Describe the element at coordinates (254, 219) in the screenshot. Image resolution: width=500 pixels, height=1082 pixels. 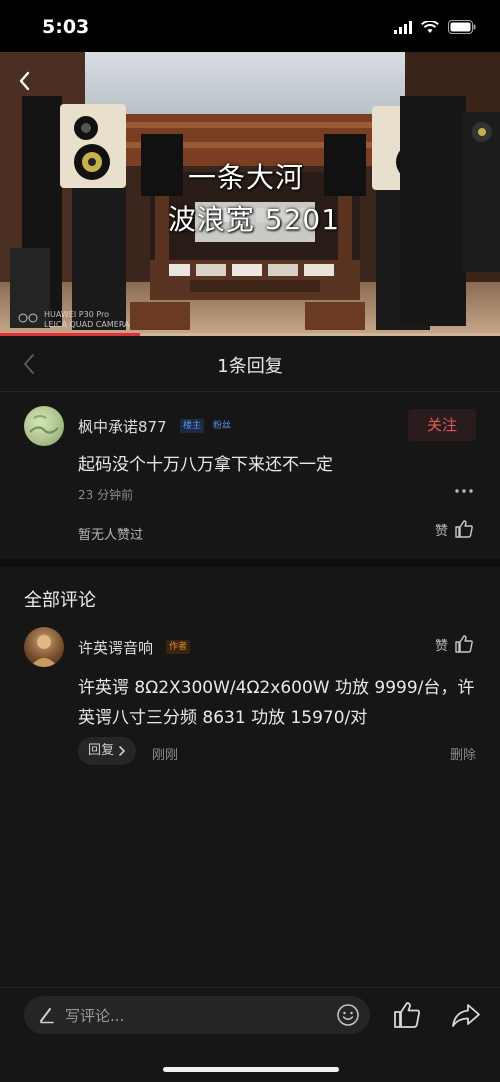
I see `video-caption-line2: 波浪宽 5201` at that location.